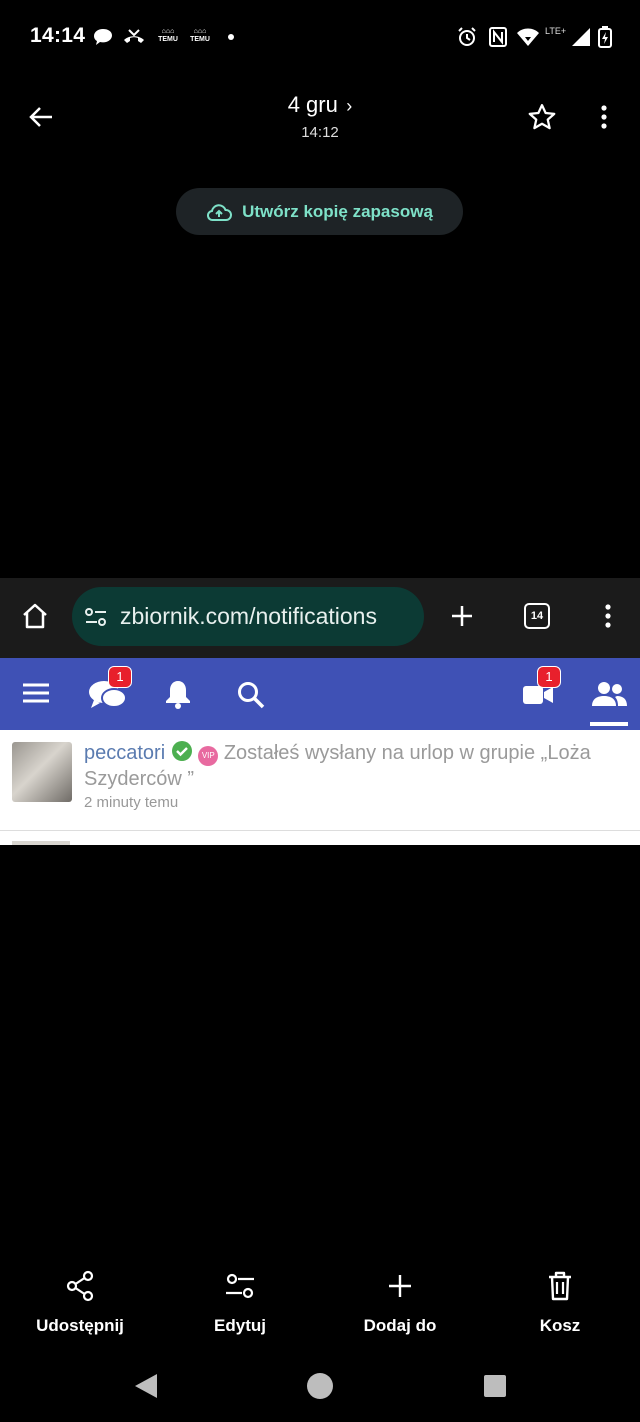 The image size is (640, 1422). What do you see at coordinates (103, 37) in the screenshot?
I see `chat-bubble-icon` at bounding box center [103, 37].